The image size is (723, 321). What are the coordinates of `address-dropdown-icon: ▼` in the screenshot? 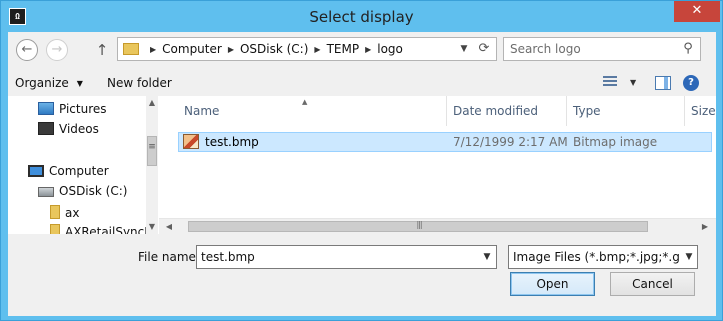 It's located at (464, 49).